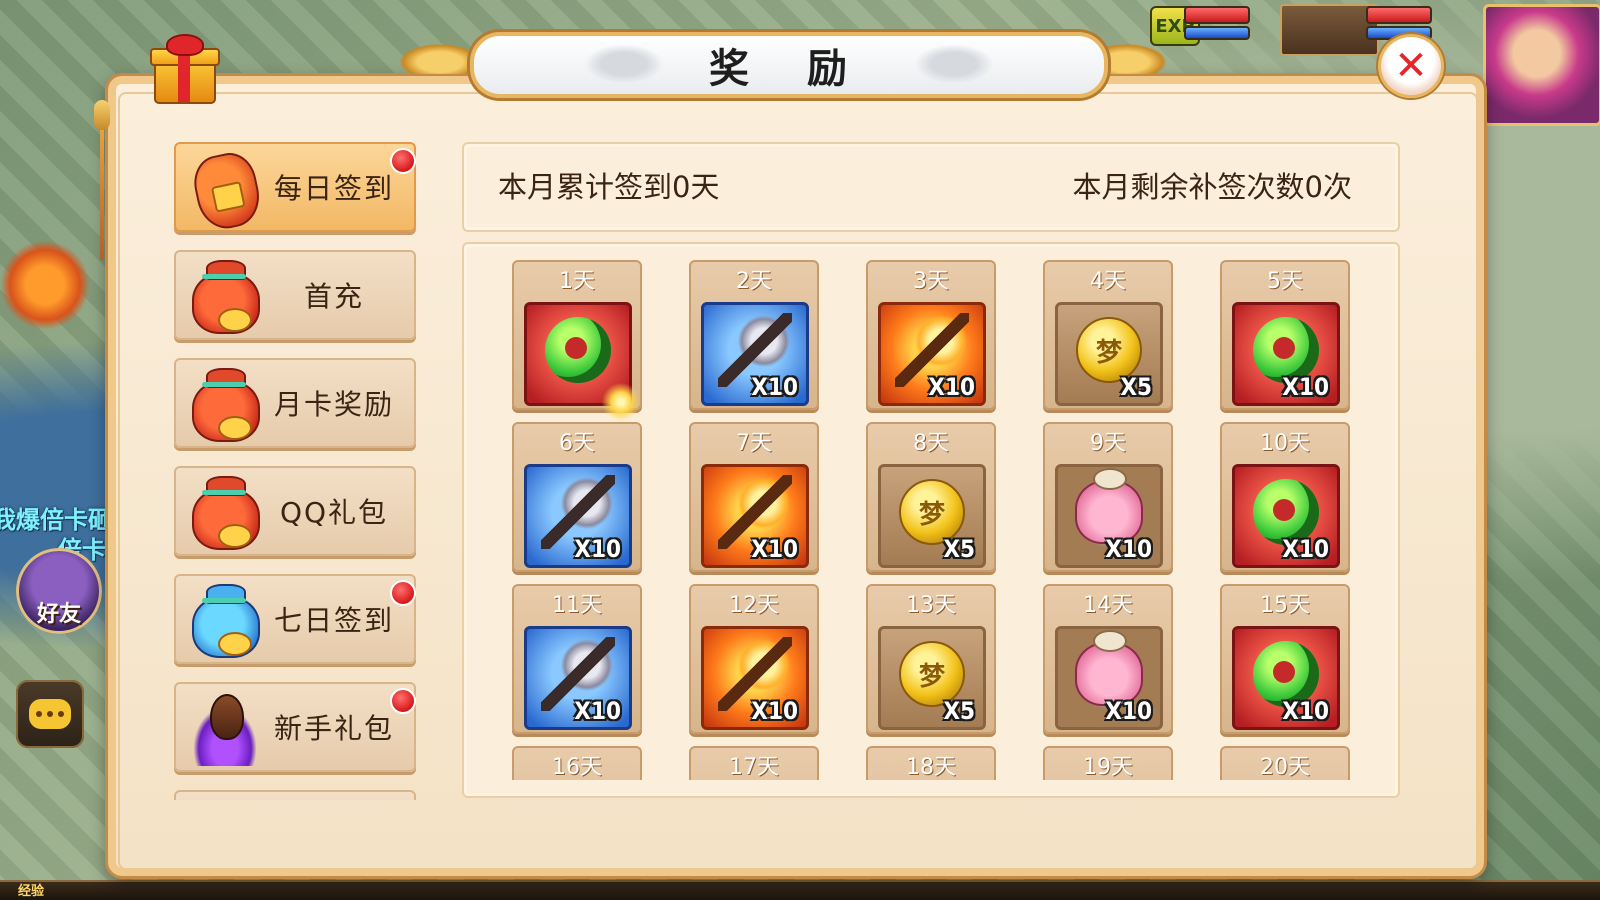 The width and height of the screenshot is (1600, 900). I want to click on reward-day-card: 19天, so click(1108, 763).